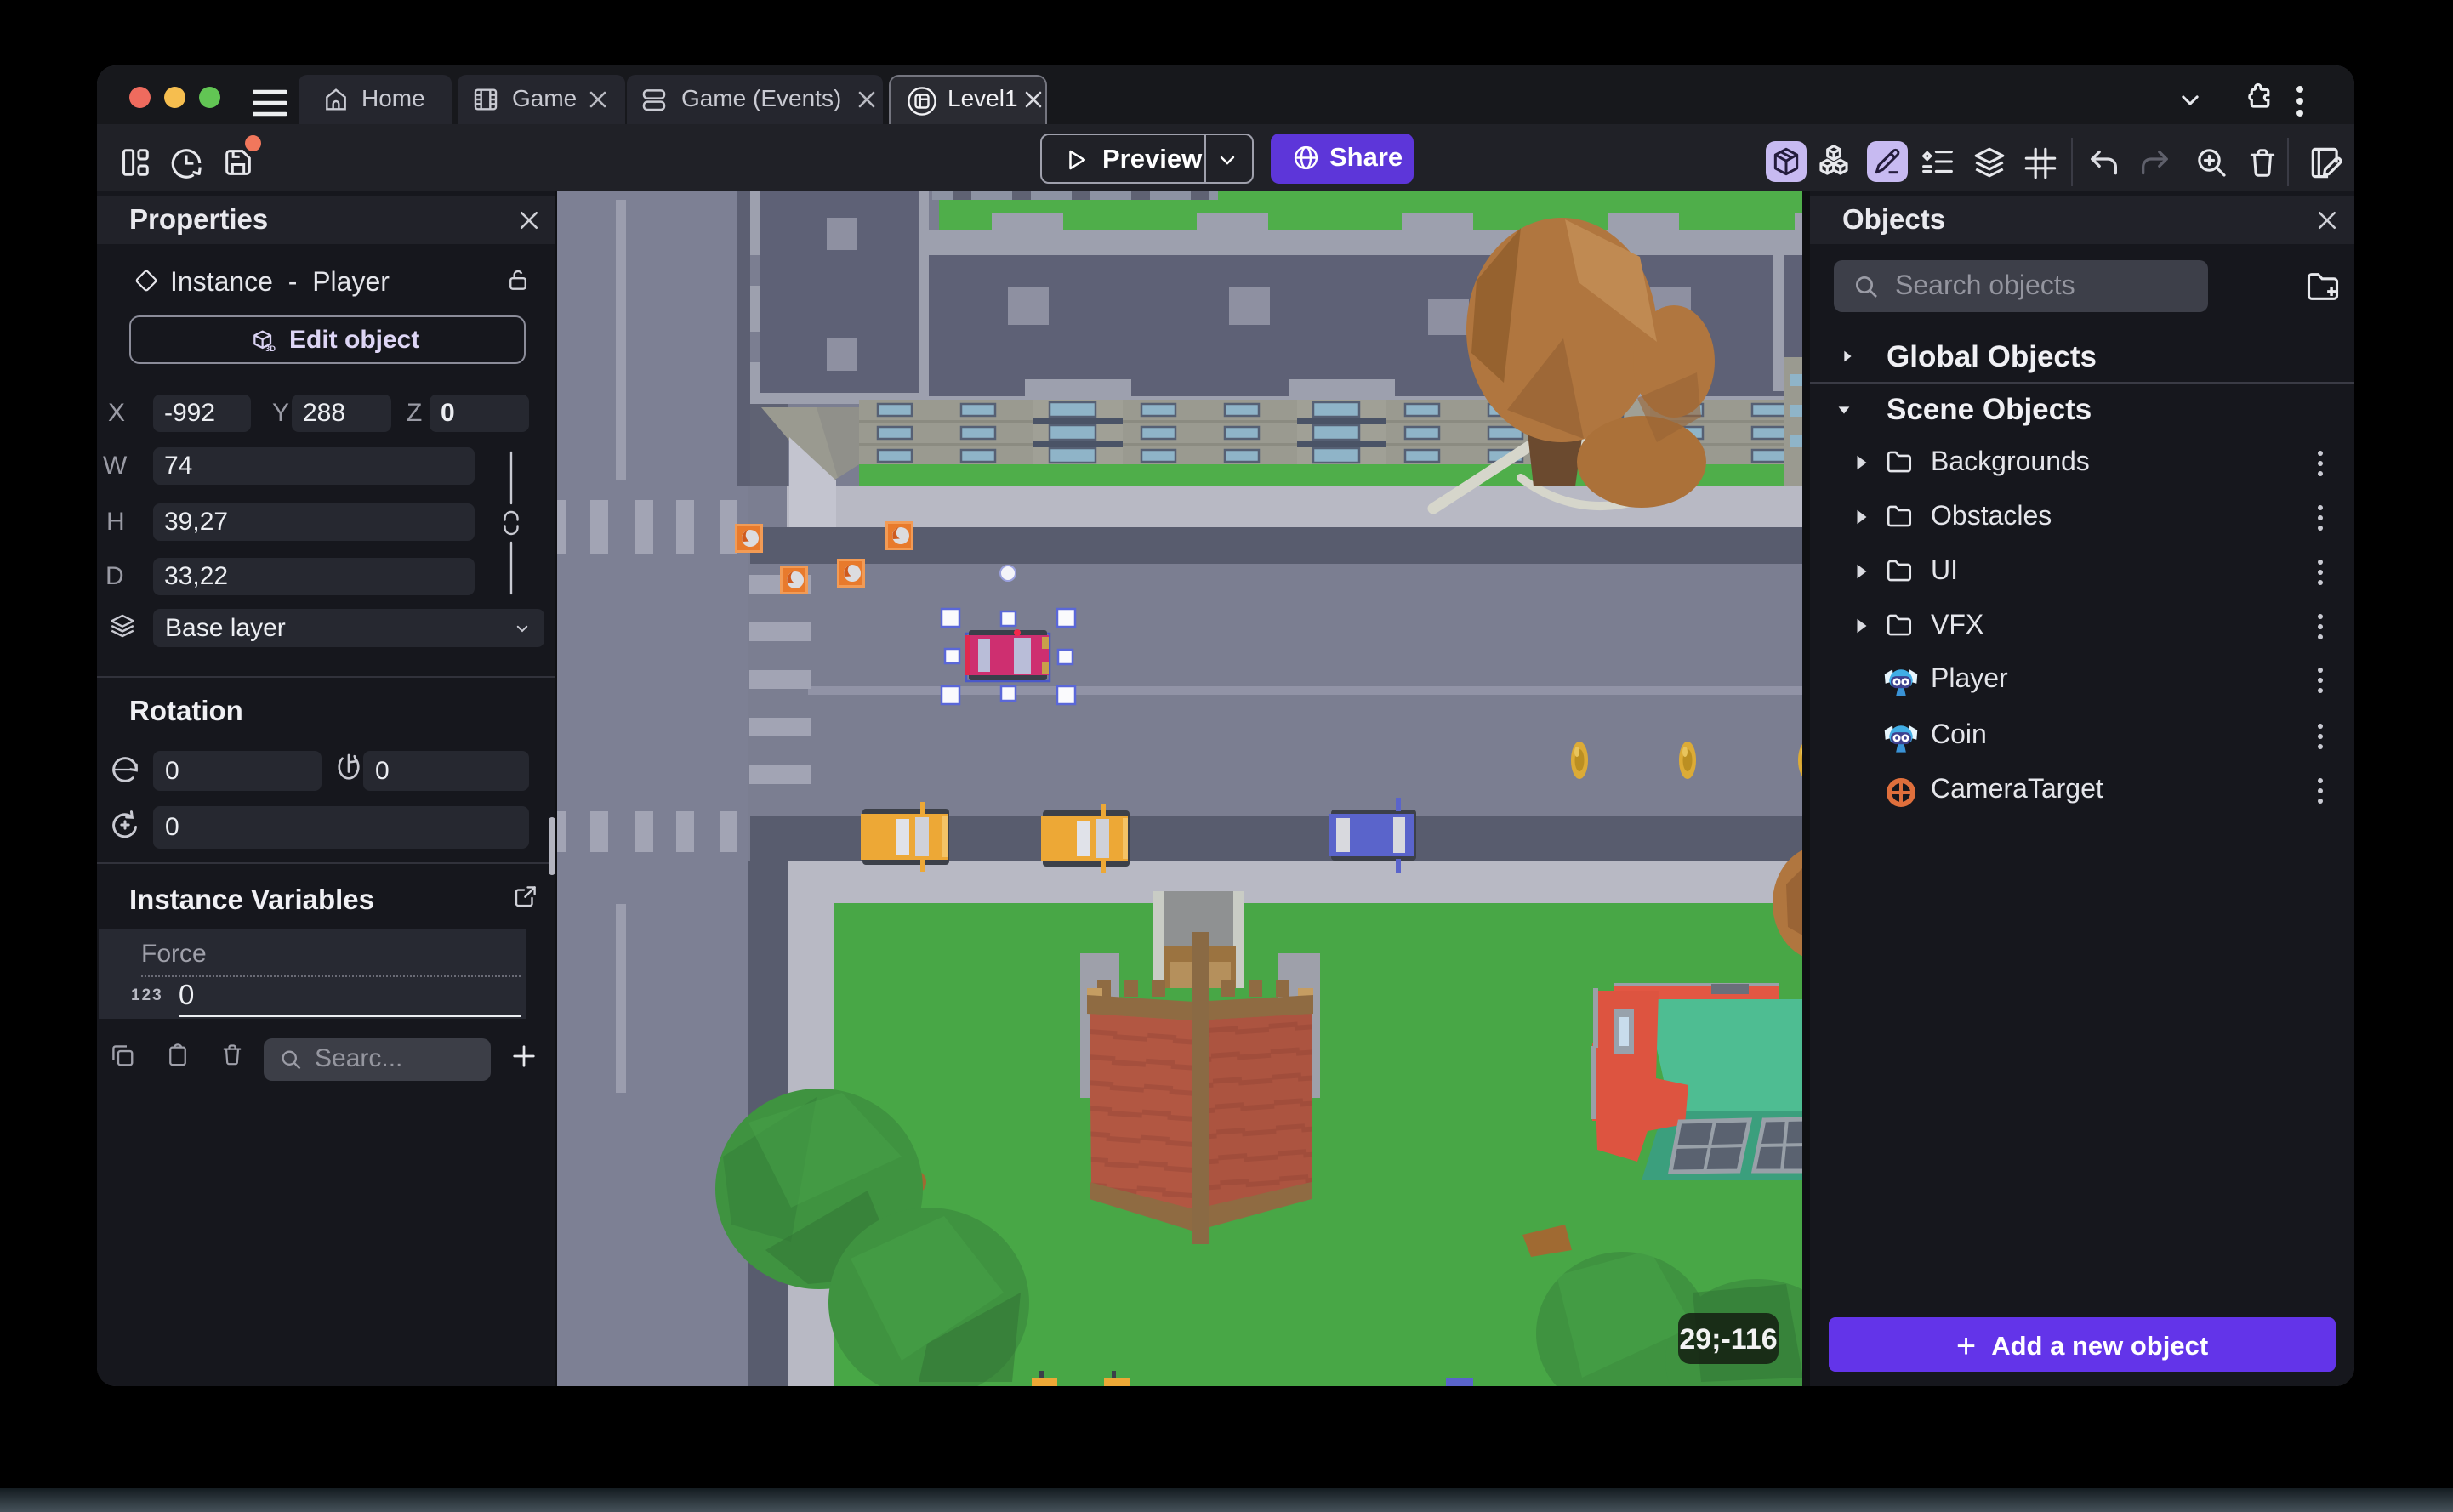  I want to click on svg-text: 29;-116, so click(1728, 1339).